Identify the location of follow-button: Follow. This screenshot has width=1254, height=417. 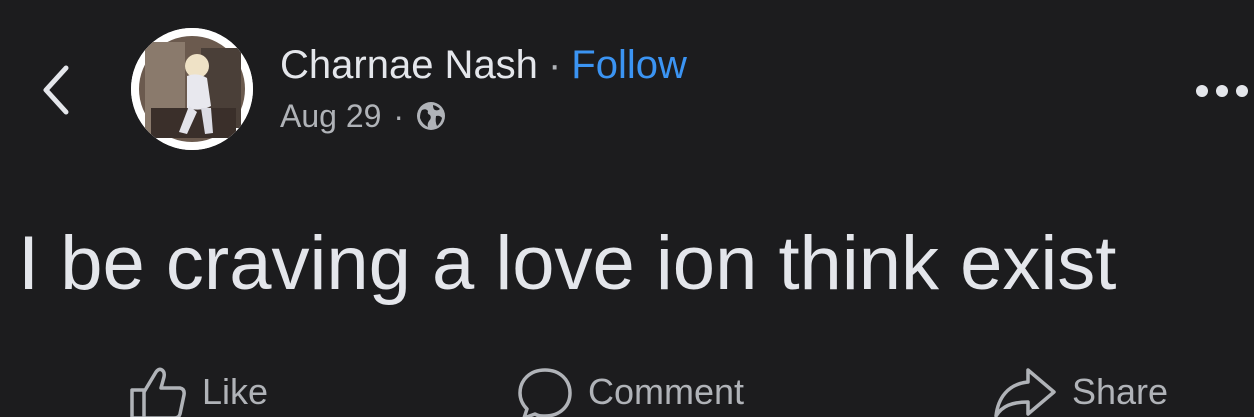
(629, 65).